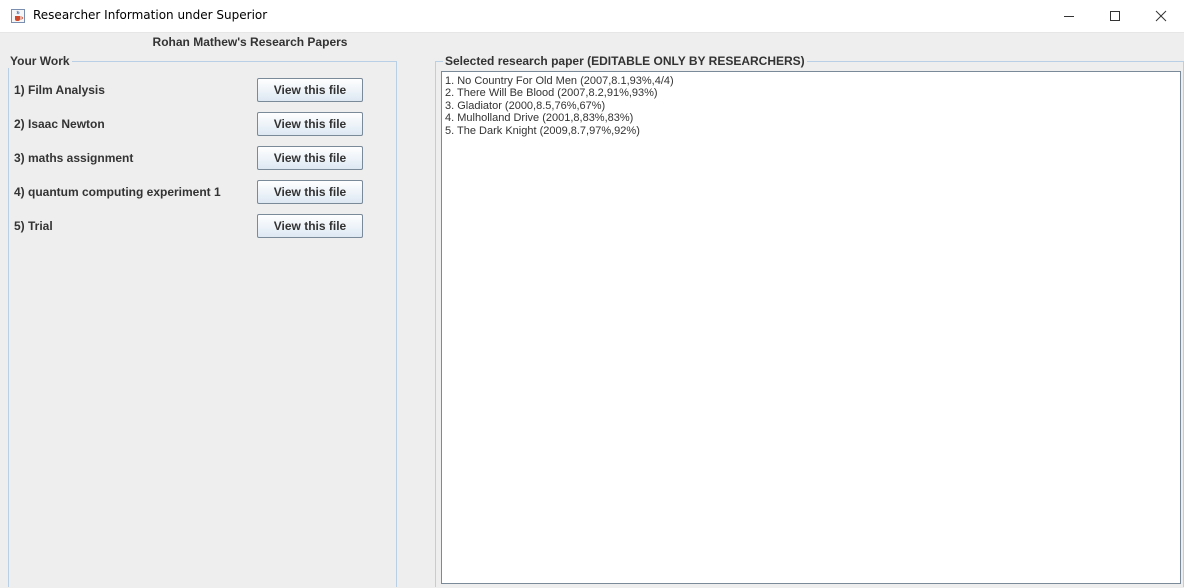 The height and width of the screenshot is (588, 1184). What do you see at coordinates (250, 42) in the screenshot?
I see `page-title: Rohan Mathew's Research Papers` at bounding box center [250, 42].